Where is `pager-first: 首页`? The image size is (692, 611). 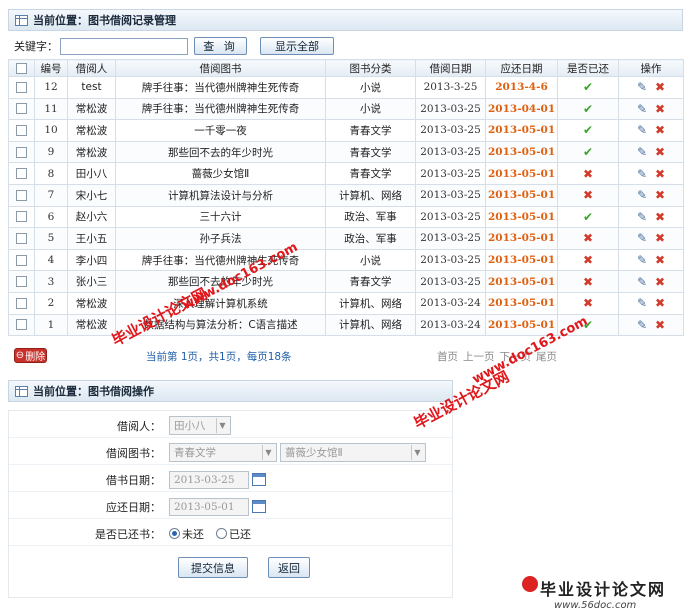
pager-first: 首页 is located at coordinates (447, 356).